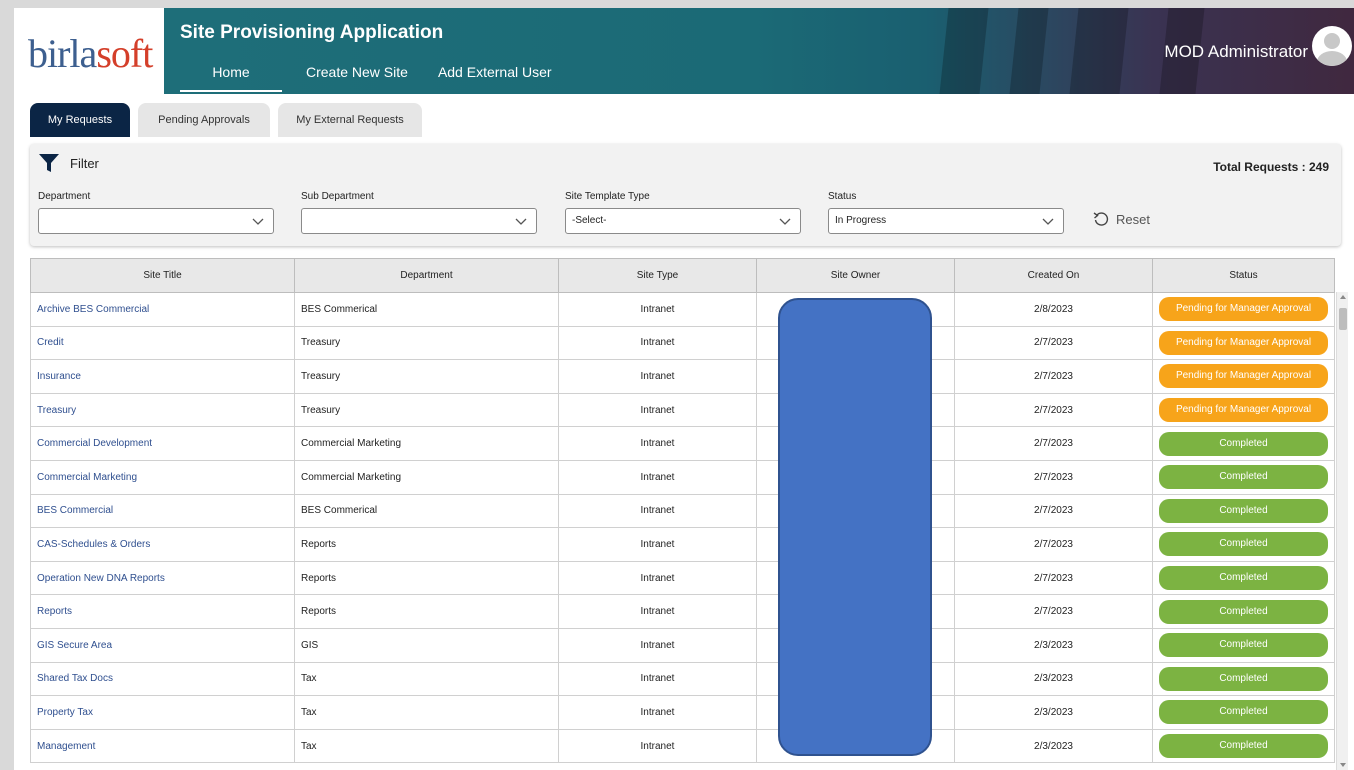 The image size is (1354, 770). What do you see at coordinates (1236, 52) in the screenshot?
I see `user-name: MOD Administrator` at bounding box center [1236, 52].